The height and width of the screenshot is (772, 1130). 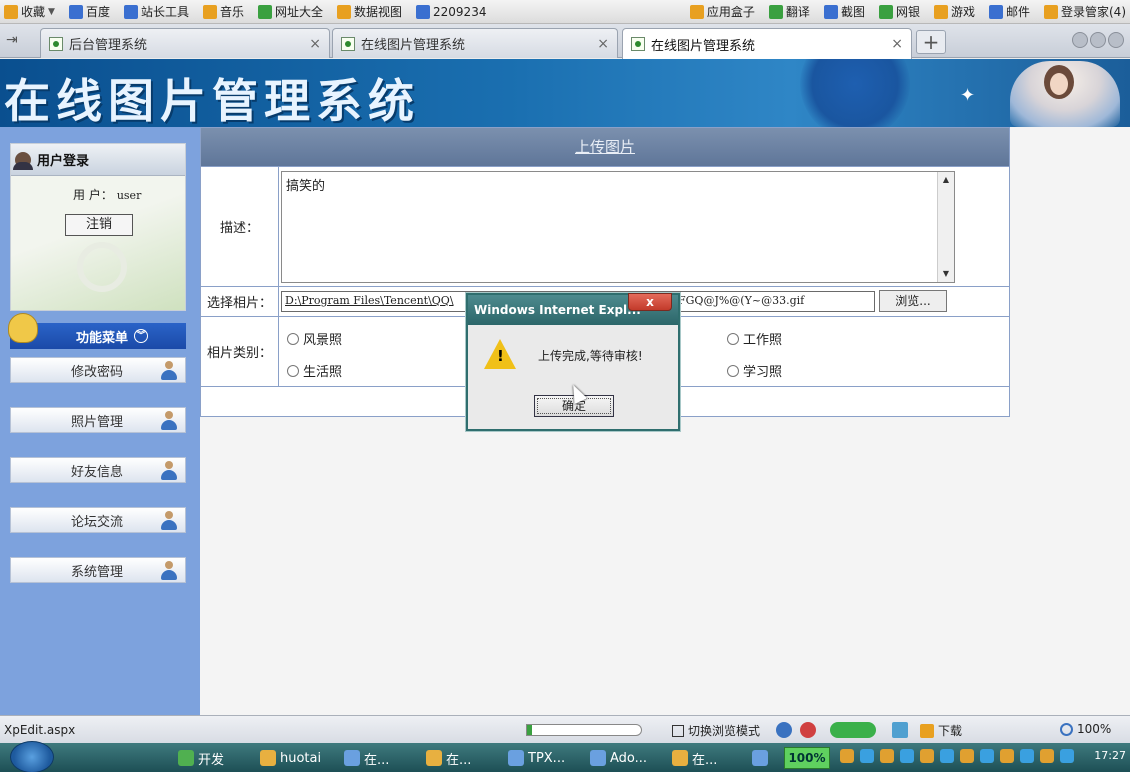 I want to click on form-header: 上传图片, so click(x=605, y=147).